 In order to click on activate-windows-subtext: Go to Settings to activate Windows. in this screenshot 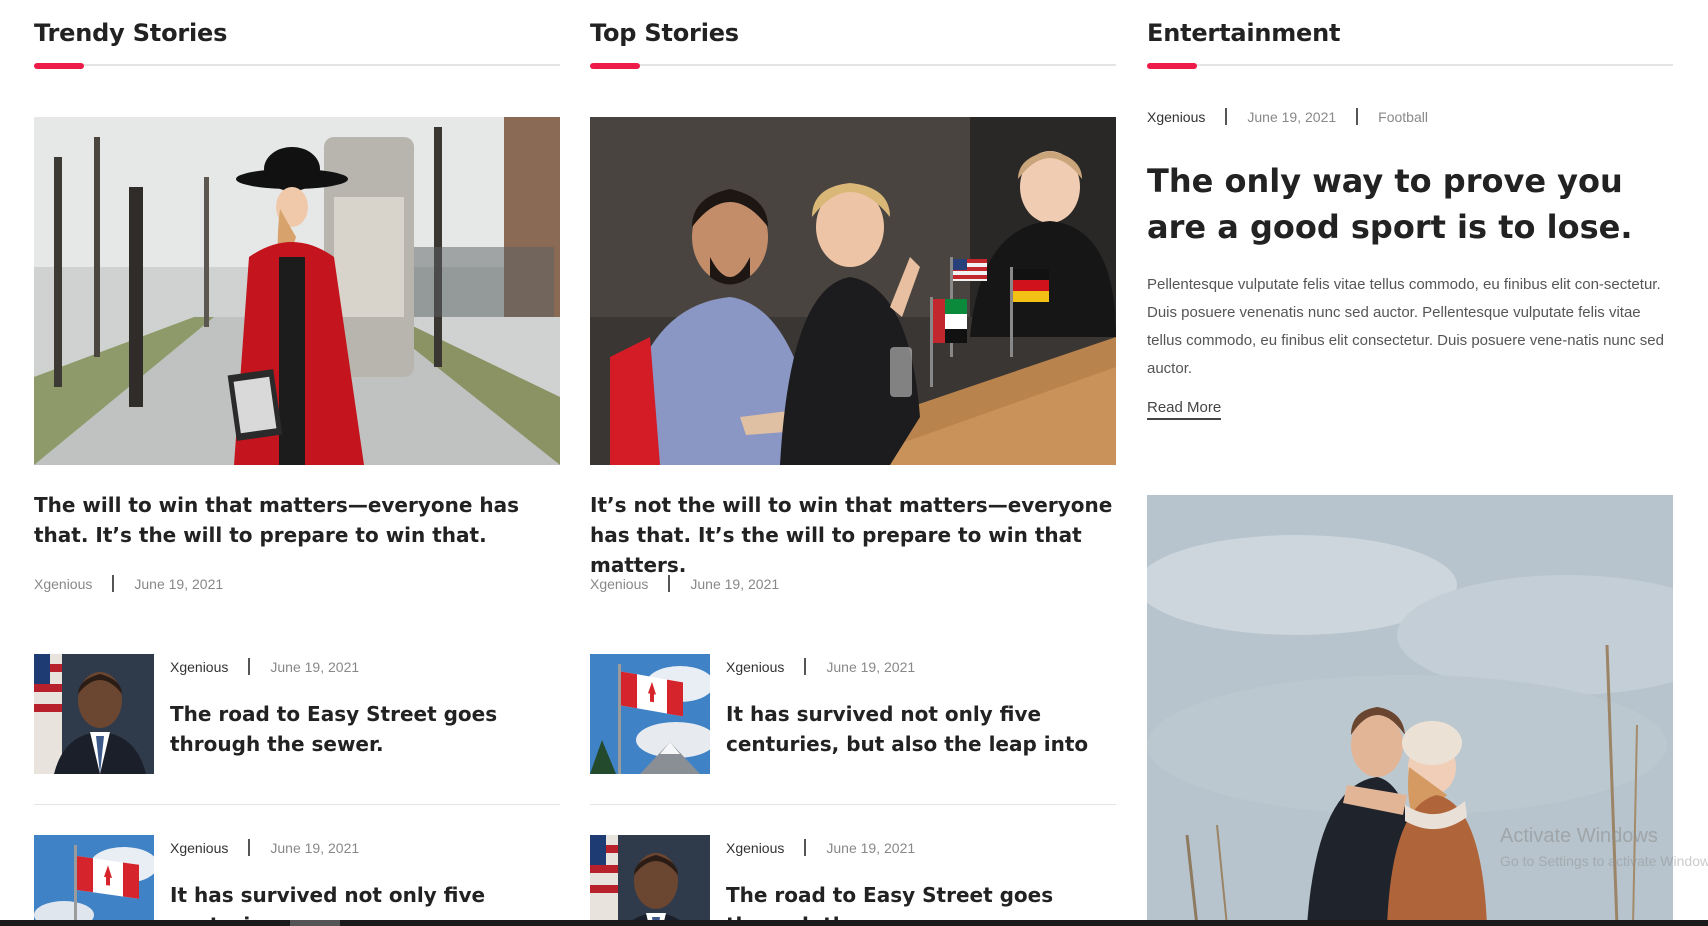, I will do `click(1604, 861)`.